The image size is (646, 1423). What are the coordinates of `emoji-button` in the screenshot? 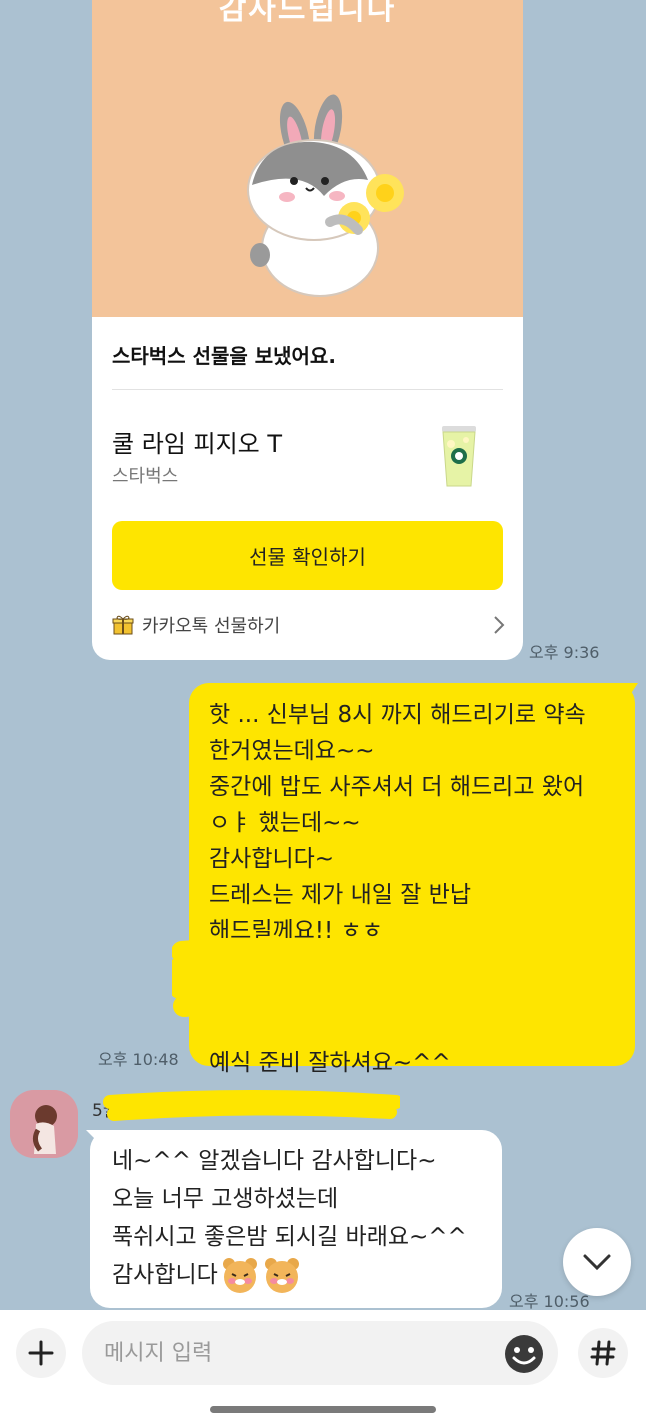 It's located at (524, 1354).